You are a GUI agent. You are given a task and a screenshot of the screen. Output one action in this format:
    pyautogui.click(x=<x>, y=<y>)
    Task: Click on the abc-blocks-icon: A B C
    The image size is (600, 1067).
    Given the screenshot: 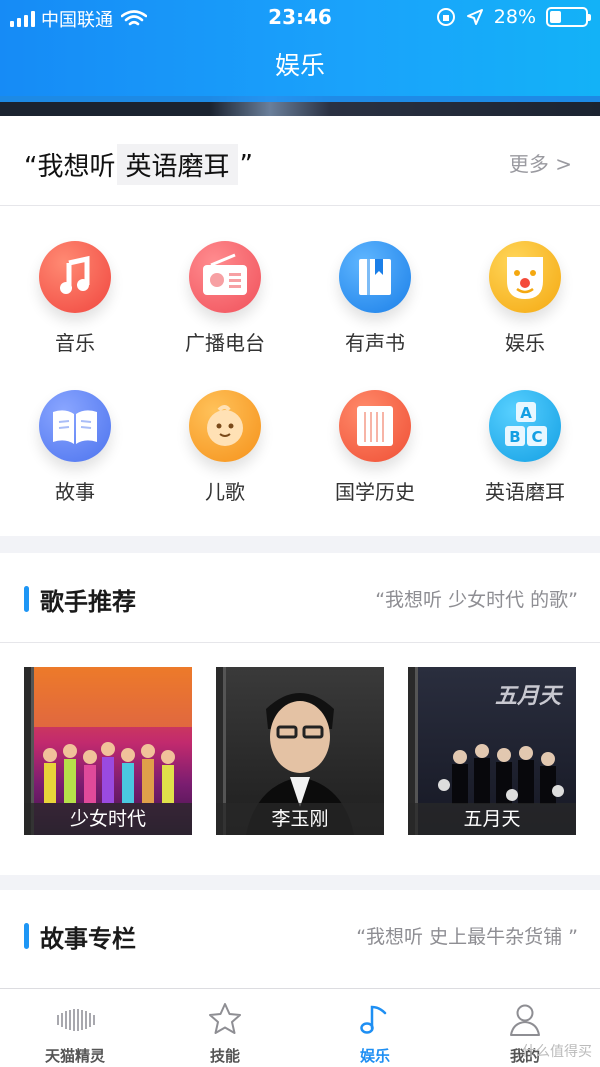 What is the action you would take?
    pyautogui.click(x=525, y=426)
    